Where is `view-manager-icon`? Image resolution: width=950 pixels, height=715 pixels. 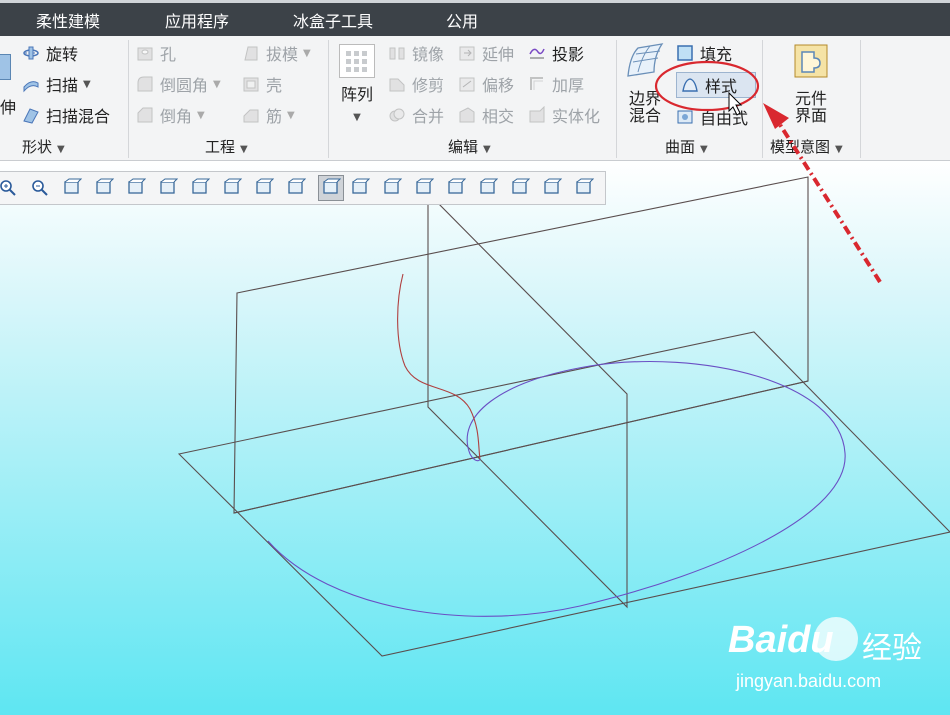
view-manager-icon is located at coordinates (200, 188).